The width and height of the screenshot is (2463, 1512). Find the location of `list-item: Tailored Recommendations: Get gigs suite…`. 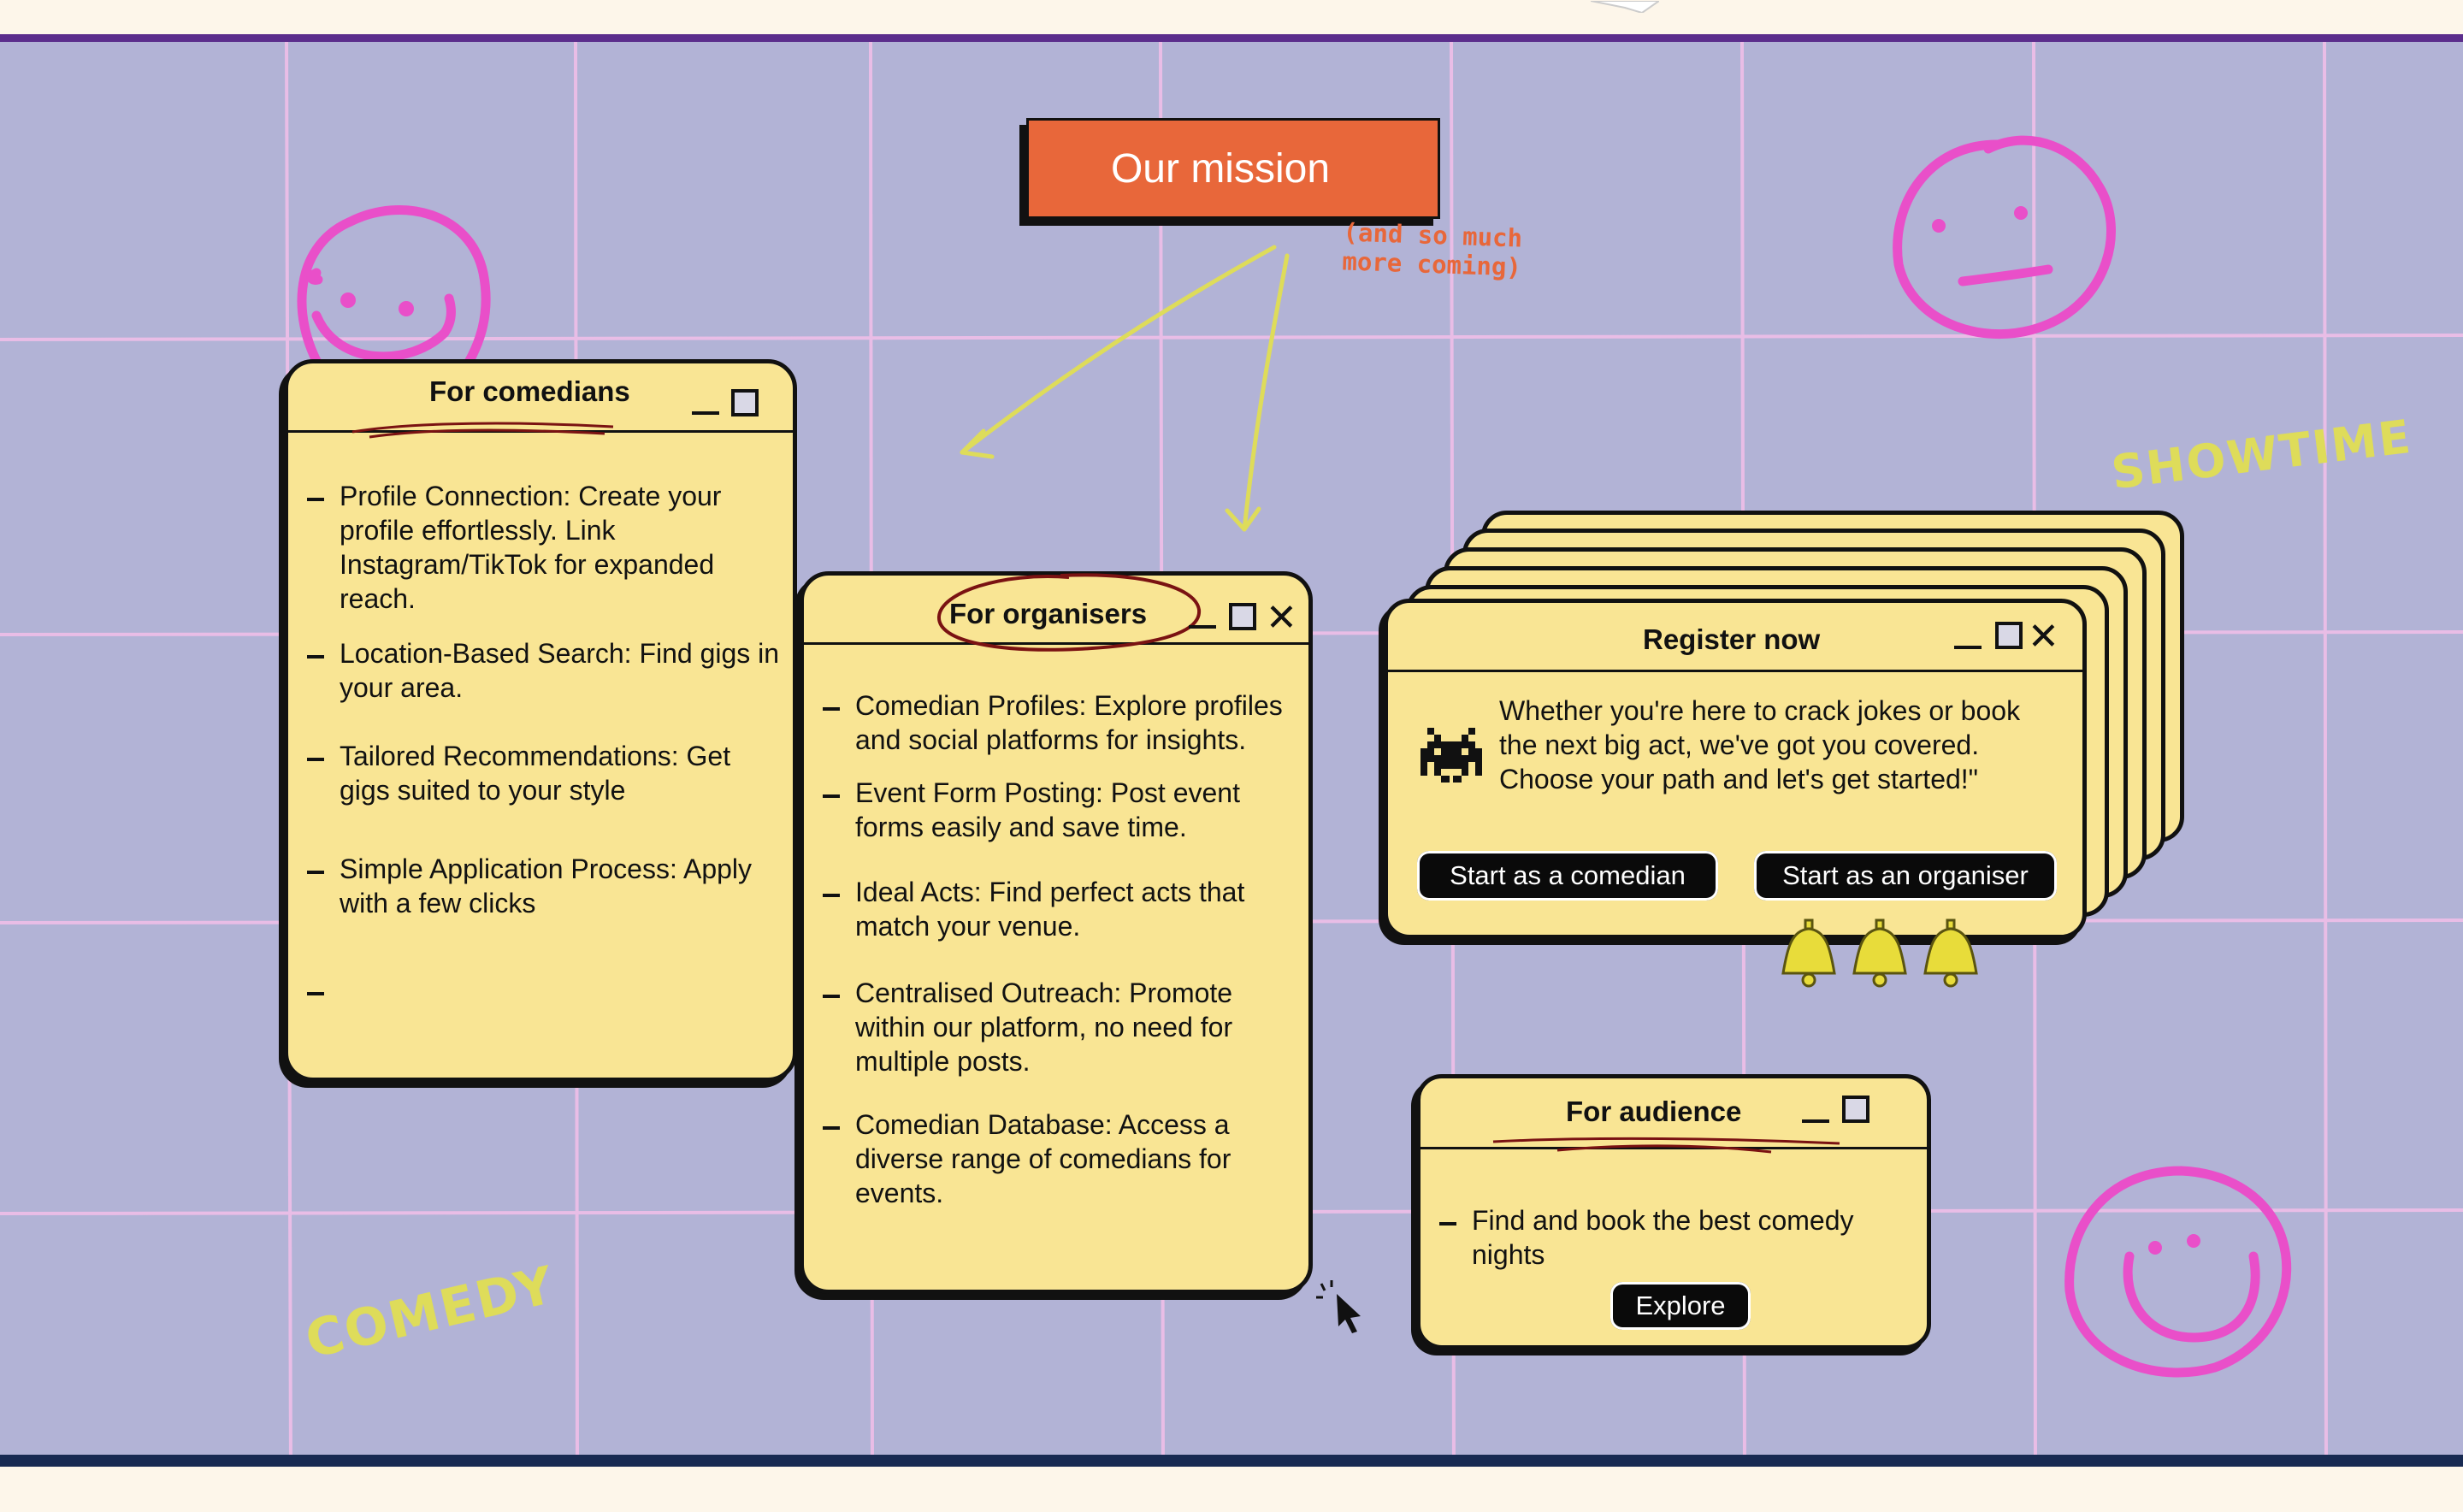

list-item: Tailored Recommendations: Get gigs suite… is located at coordinates (540, 773).